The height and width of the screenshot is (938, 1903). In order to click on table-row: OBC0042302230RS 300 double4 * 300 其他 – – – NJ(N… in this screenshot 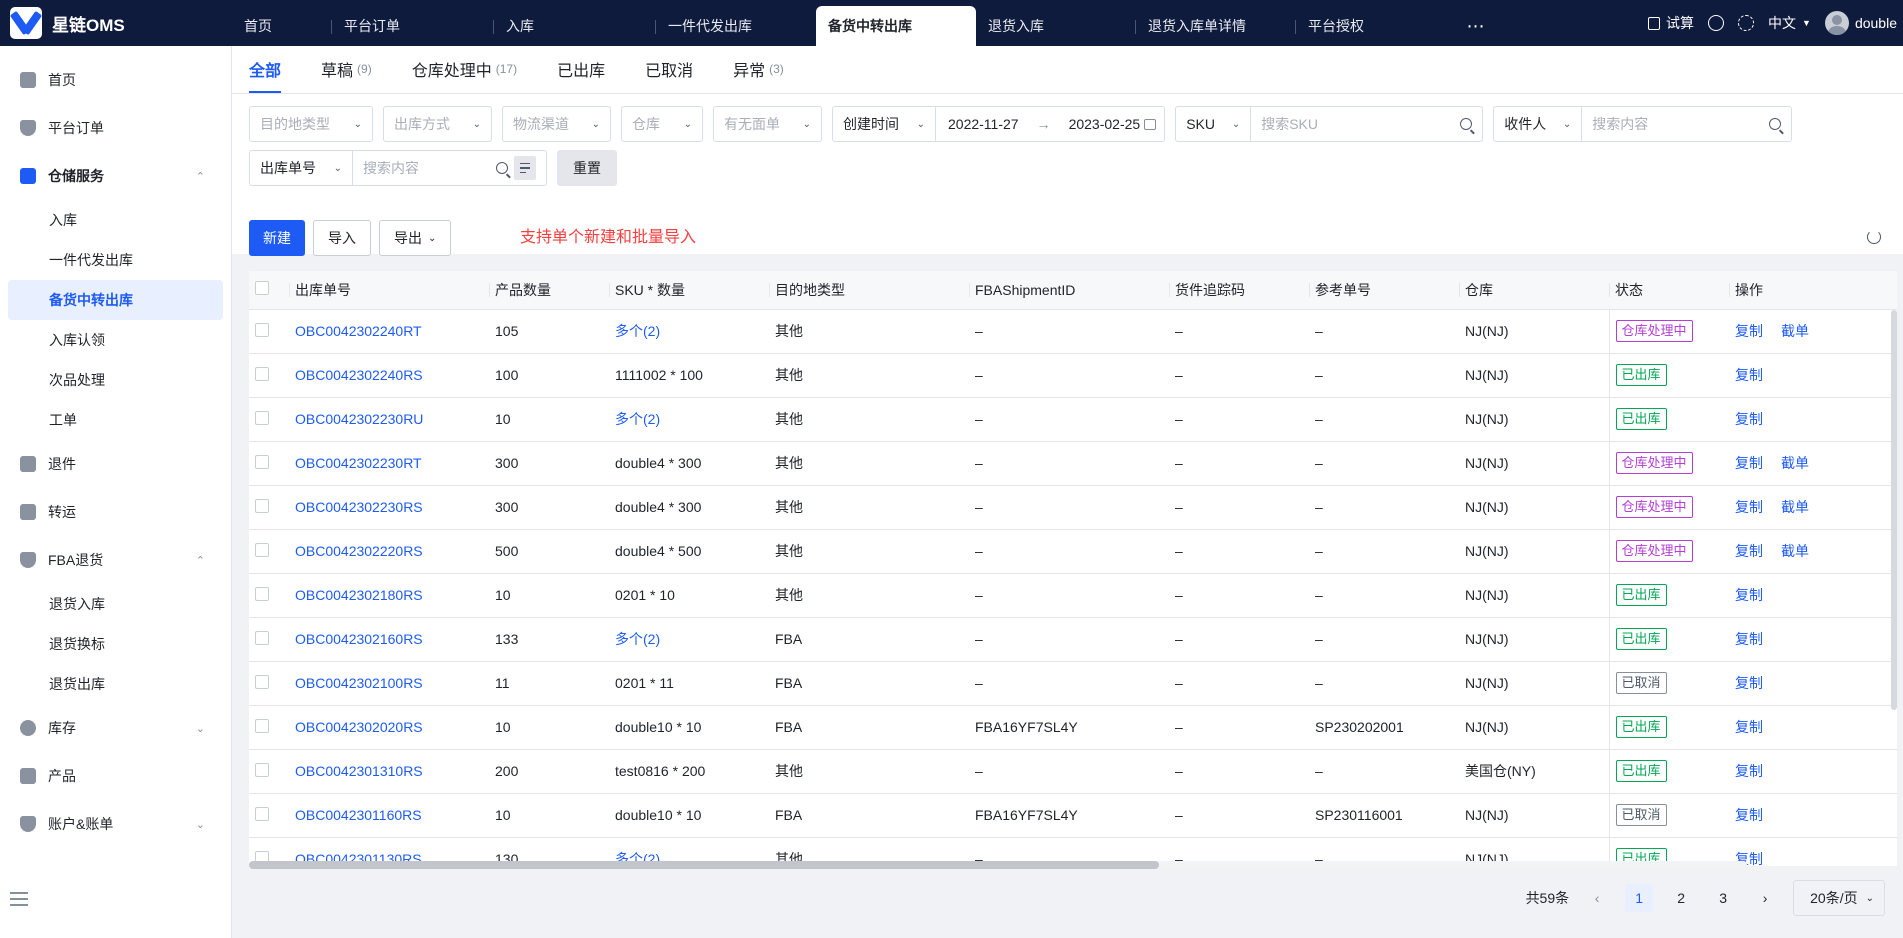, I will do `click(1073, 507)`.